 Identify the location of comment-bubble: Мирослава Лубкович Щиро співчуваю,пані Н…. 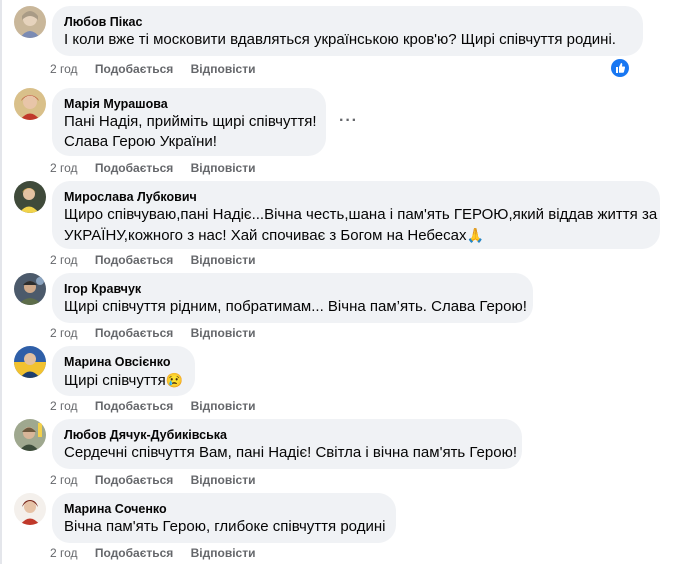
(356, 215).